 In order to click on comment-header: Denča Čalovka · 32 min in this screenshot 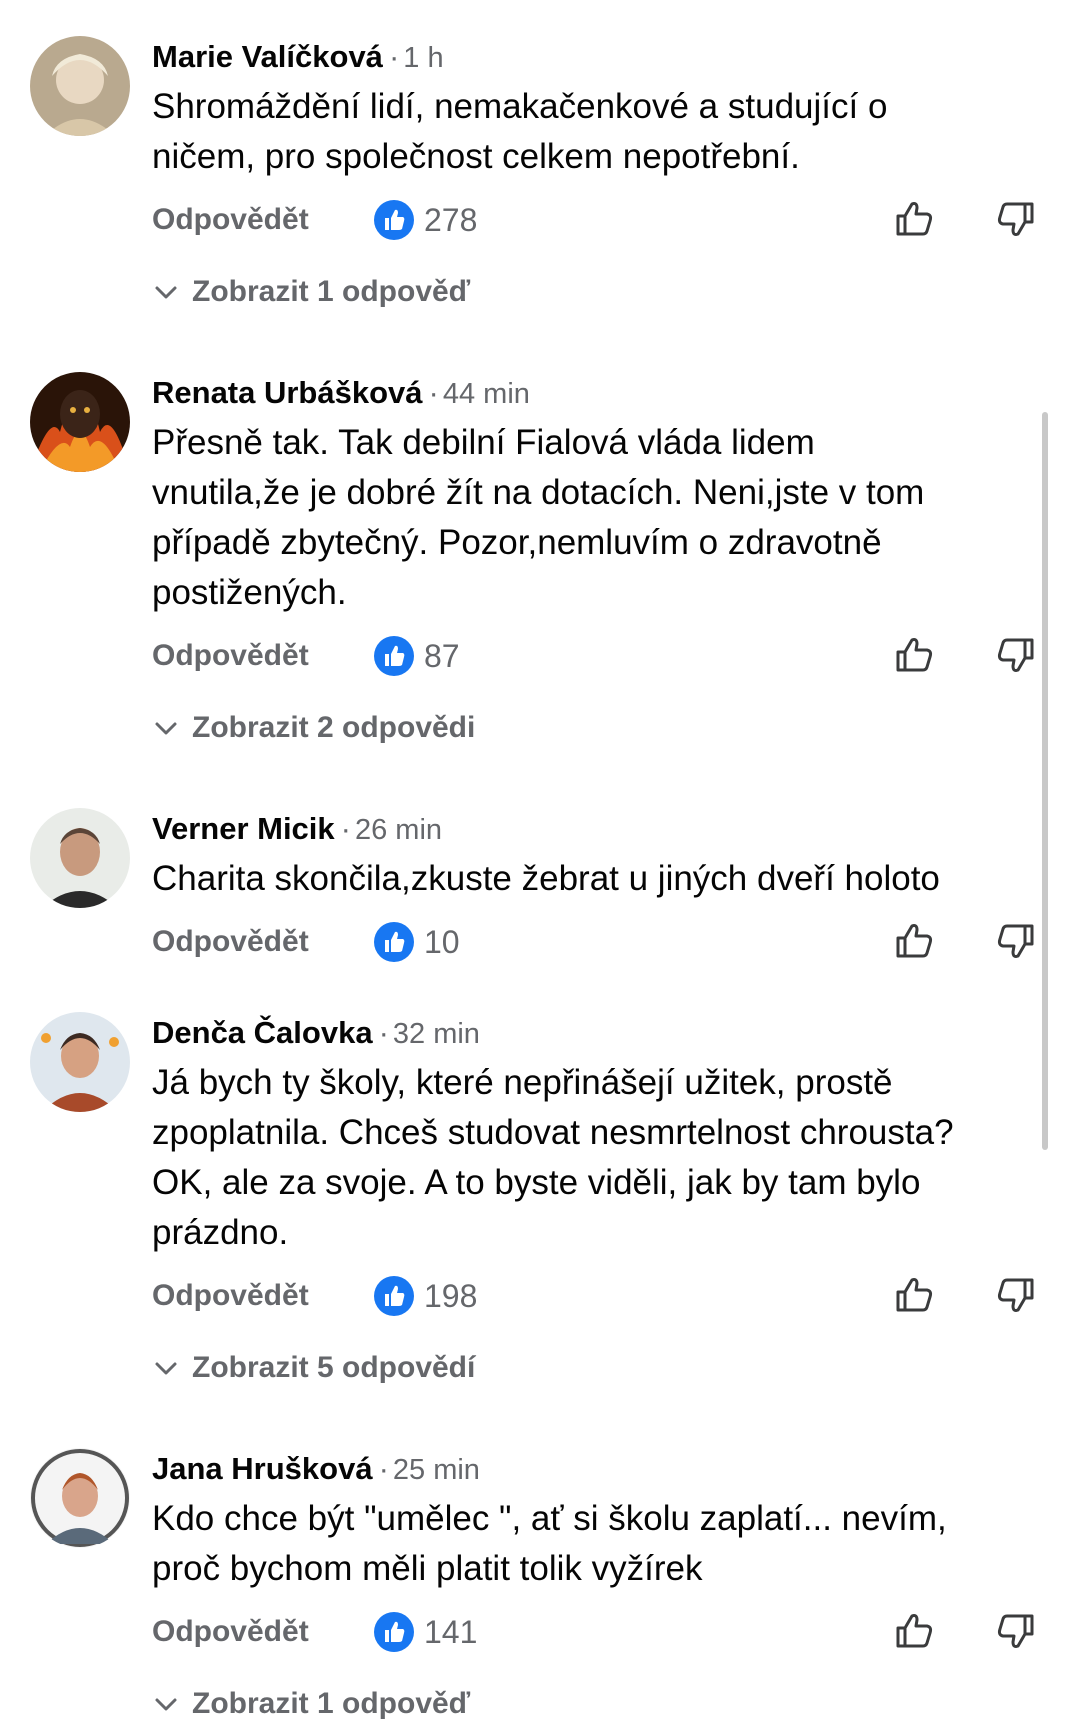, I will do `click(602, 1033)`.